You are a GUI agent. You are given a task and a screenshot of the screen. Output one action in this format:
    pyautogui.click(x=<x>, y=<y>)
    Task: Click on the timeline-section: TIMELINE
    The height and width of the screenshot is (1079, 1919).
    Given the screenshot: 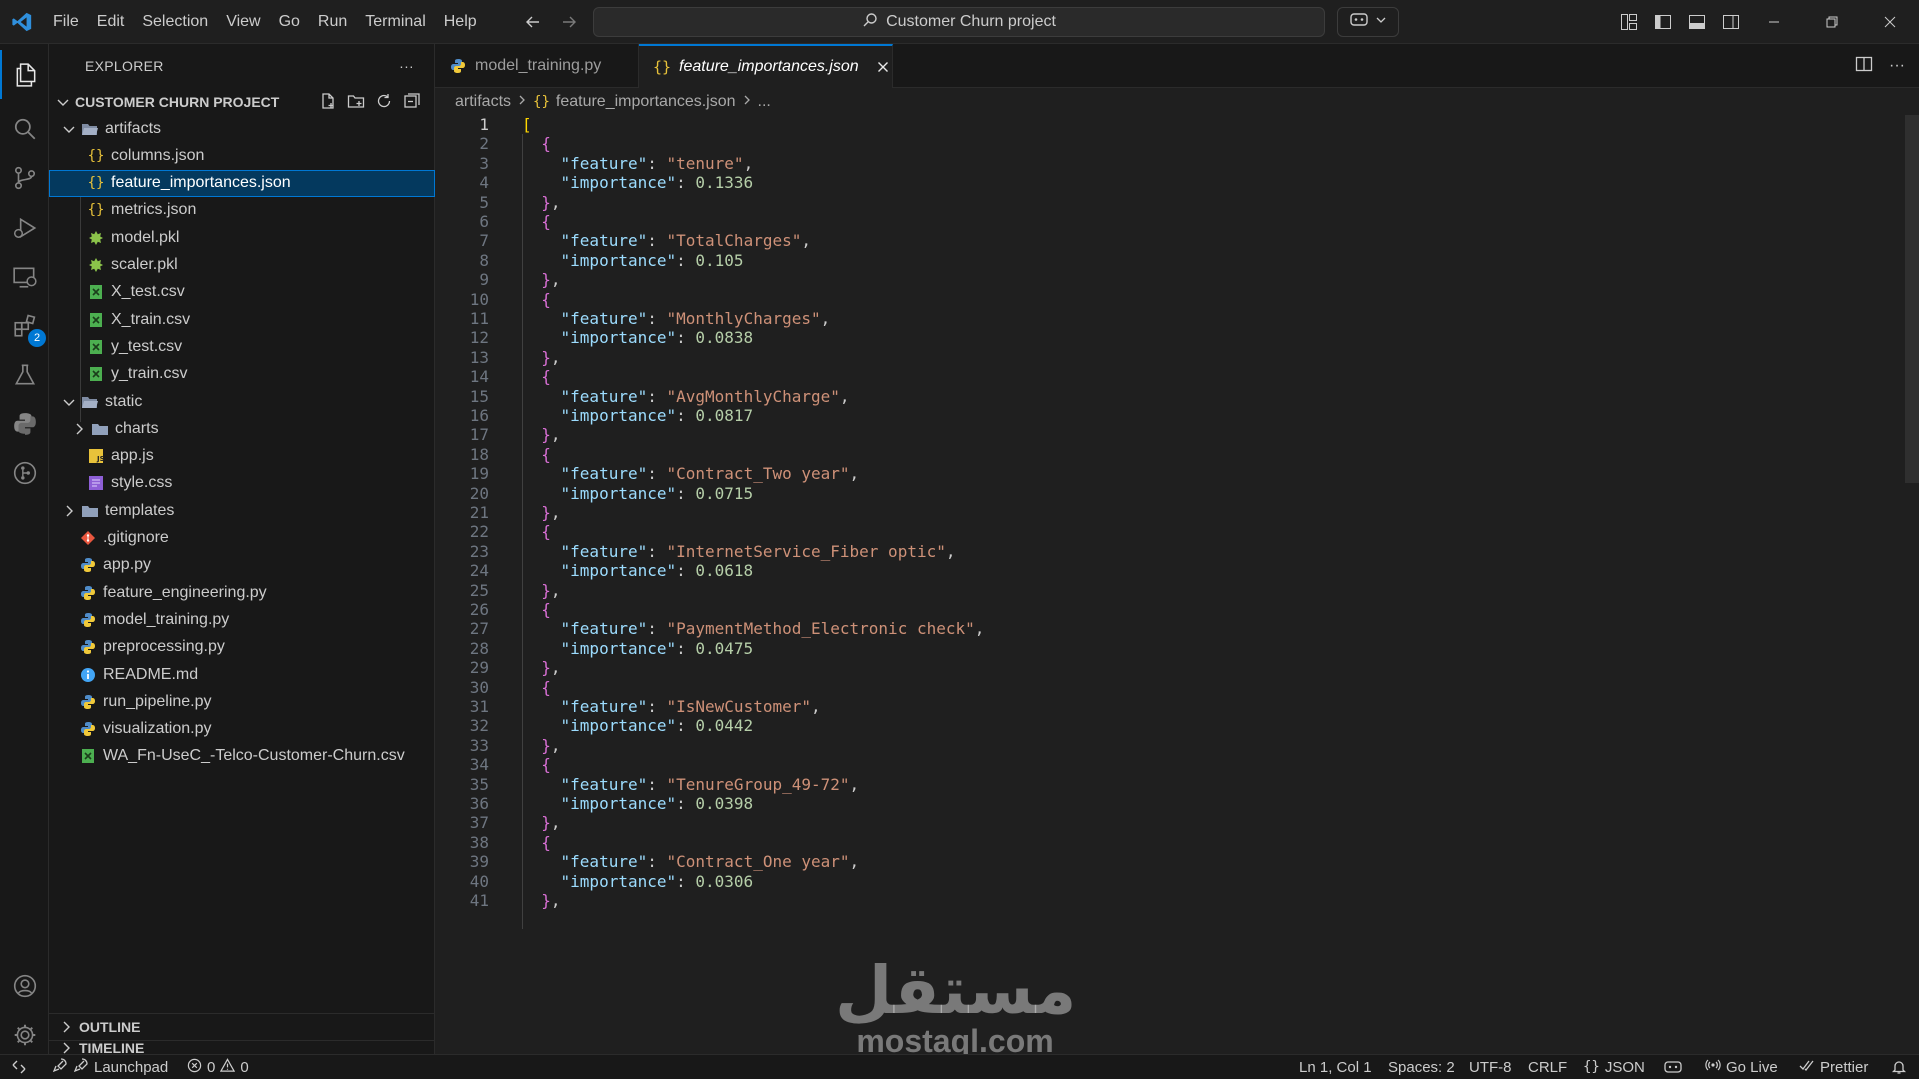 What is the action you would take?
    pyautogui.click(x=242, y=1048)
    